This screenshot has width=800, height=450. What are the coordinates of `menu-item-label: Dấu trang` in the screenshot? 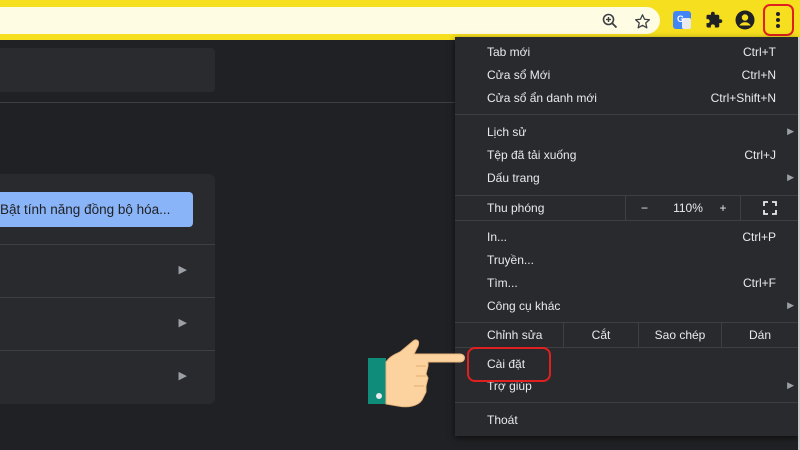 It's located at (513, 178).